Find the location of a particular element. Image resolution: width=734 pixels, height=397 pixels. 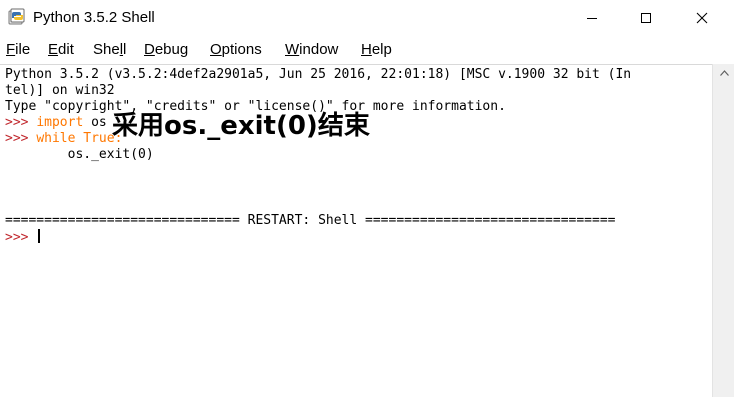

minimize-button is located at coordinates (592, 18).